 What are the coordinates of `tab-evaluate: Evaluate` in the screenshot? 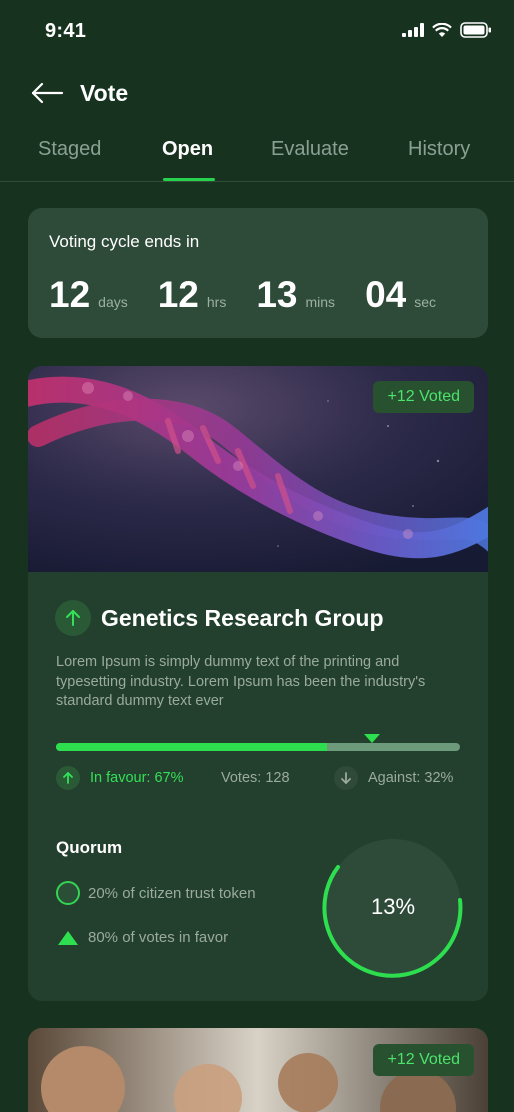 It's located at (310, 149).